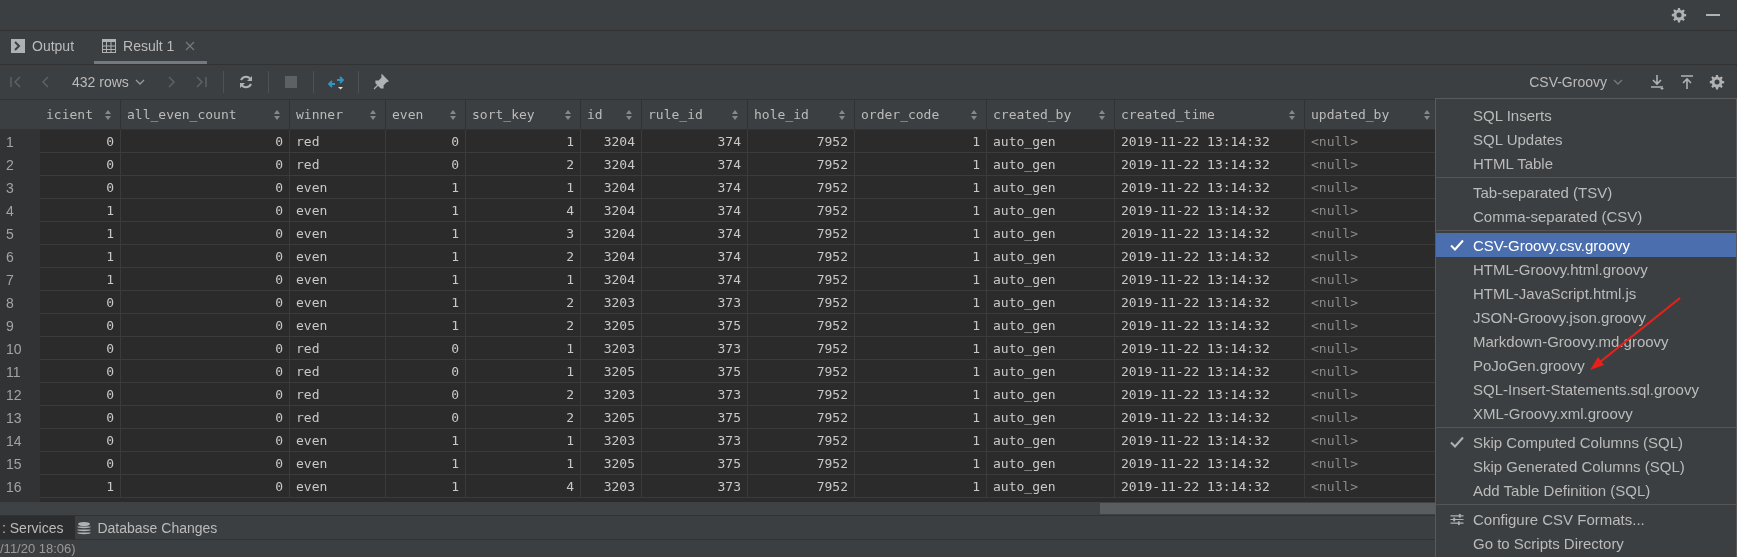  I want to click on row-number: 16, so click(20, 486).